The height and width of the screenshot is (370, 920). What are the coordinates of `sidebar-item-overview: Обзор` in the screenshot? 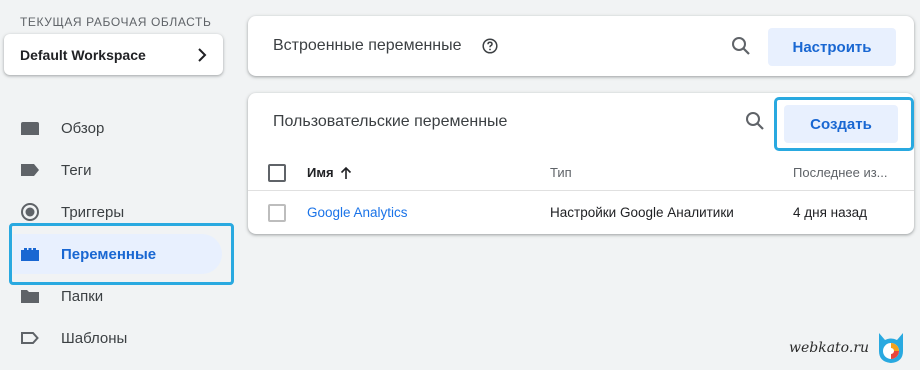 It's located at (111, 128).